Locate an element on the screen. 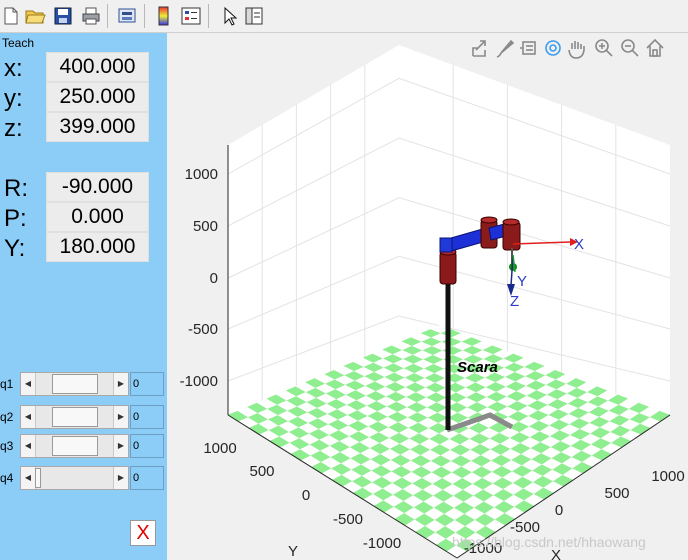  rotate-3d-icon is located at coordinates (553, 48).